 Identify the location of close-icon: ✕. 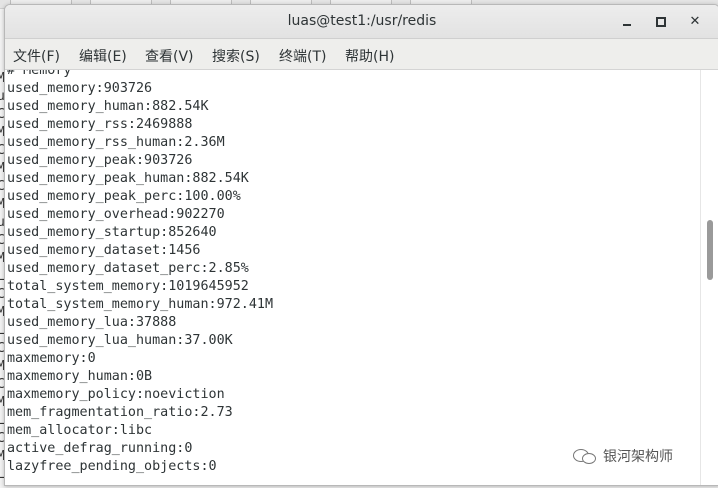
(695, 21).